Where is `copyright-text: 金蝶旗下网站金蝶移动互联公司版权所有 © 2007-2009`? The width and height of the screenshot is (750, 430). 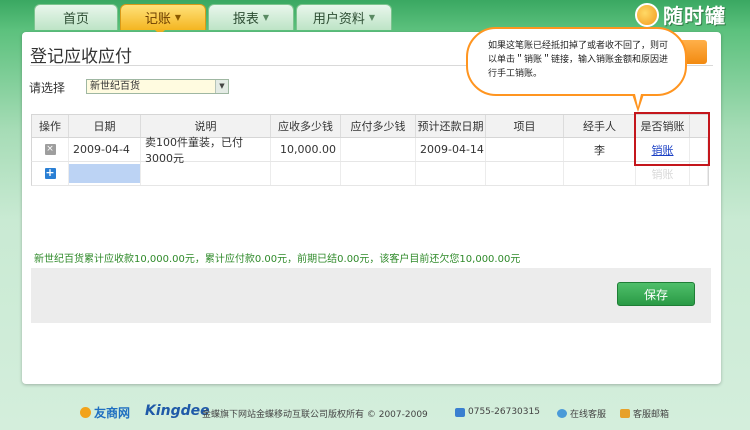 copyright-text: 金蝶旗下网站金蝶移动互联公司版权所有 © 2007-2009 is located at coordinates (315, 415).